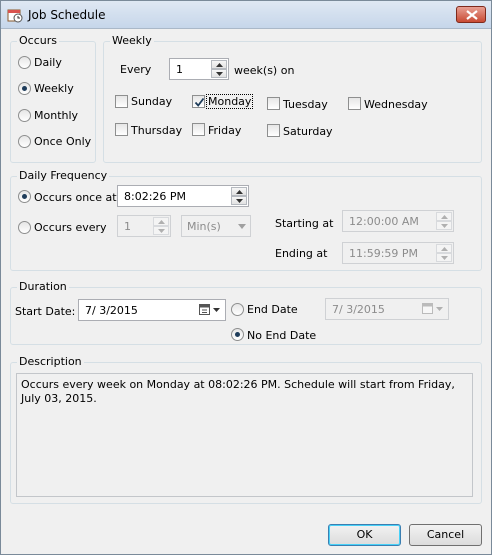 This screenshot has height=555, width=492. What do you see at coordinates (75, 197) in the screenshot?
I see `occurs-once-at-label: Occurs once at` at bounding box center [75, 197].